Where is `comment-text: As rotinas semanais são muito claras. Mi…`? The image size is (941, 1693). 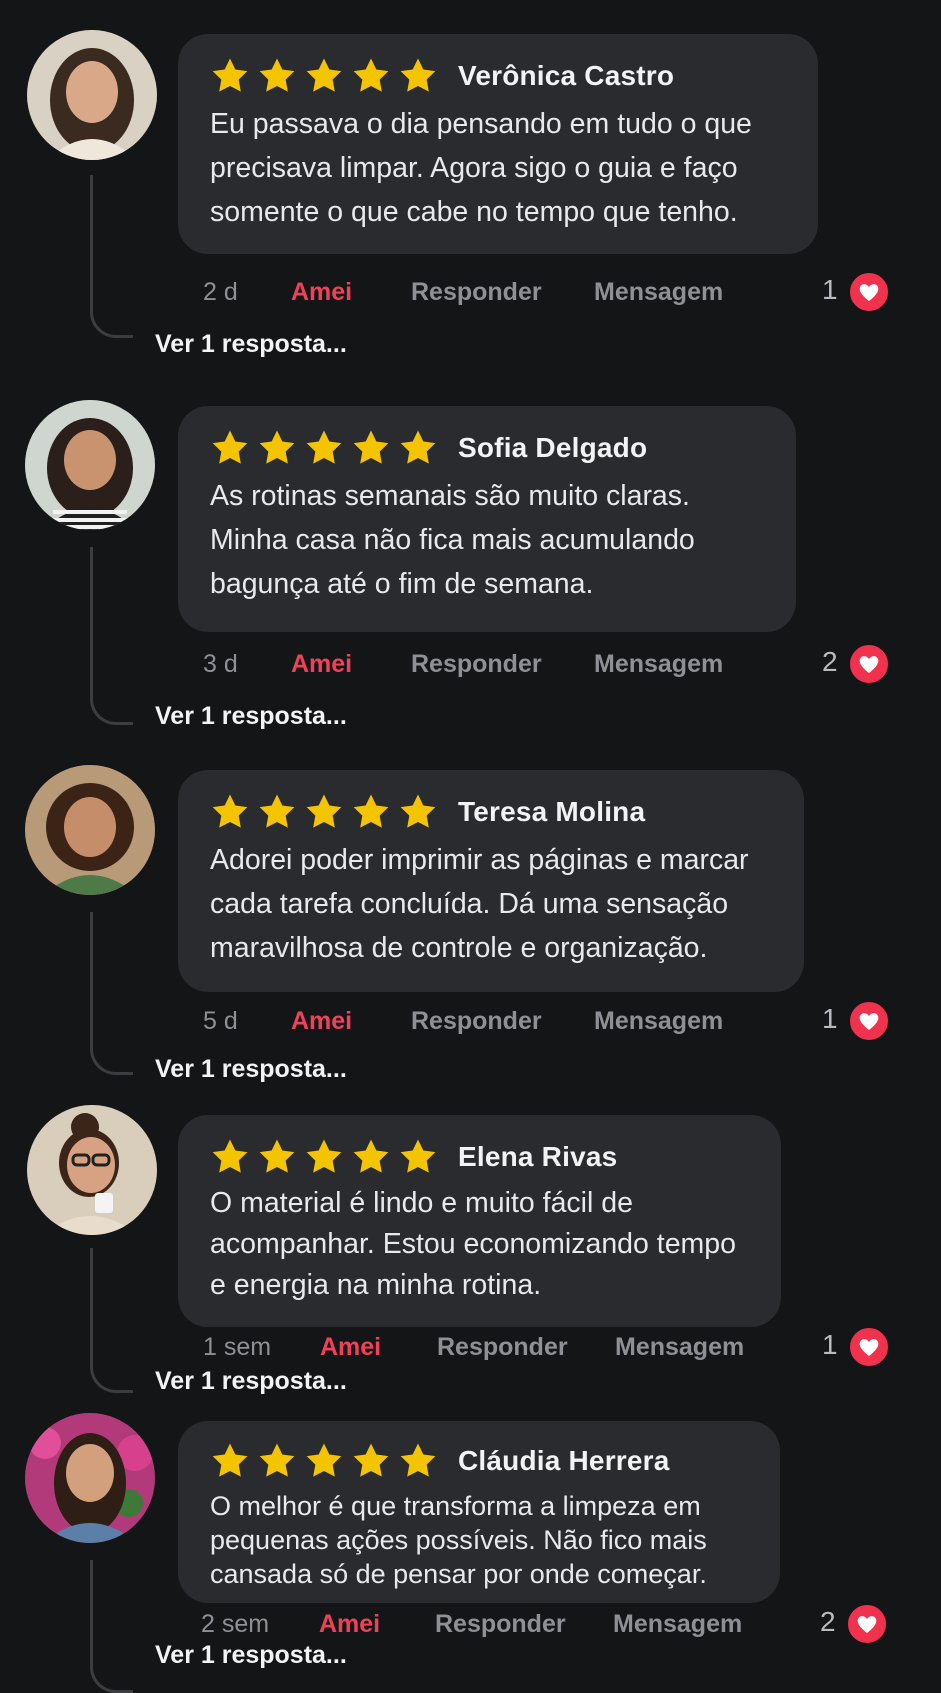 comment-text: As rotinas semanais são muito claras. Mi… is located at coordinates (452, 540).